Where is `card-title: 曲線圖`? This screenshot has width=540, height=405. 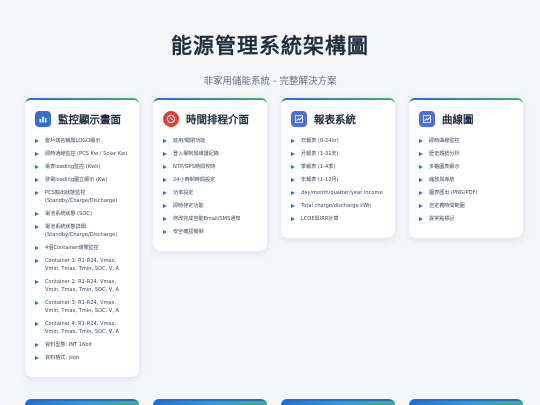
card-title: 曲線圖 is located at coordinates (458, 119).